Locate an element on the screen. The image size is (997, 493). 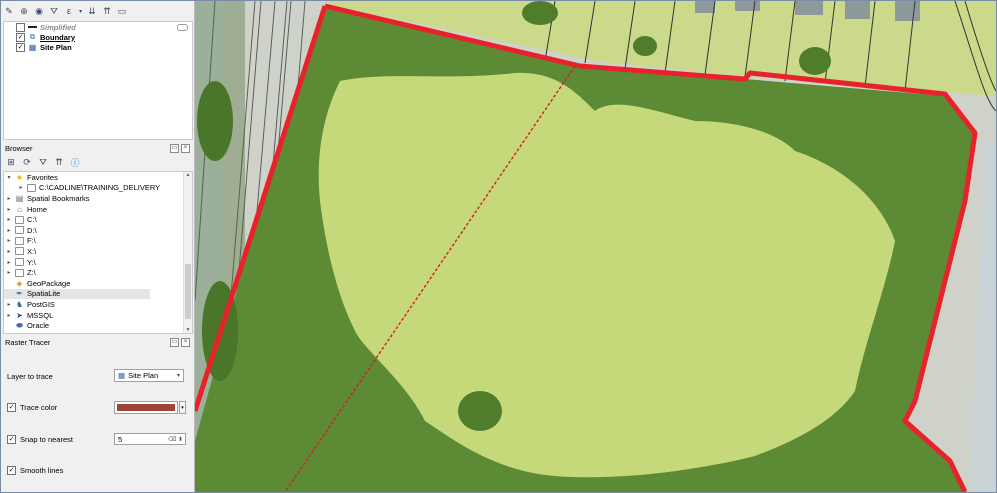
tree-item-drive-z: ▸ Z:\ is located at coordinates (98, 272).